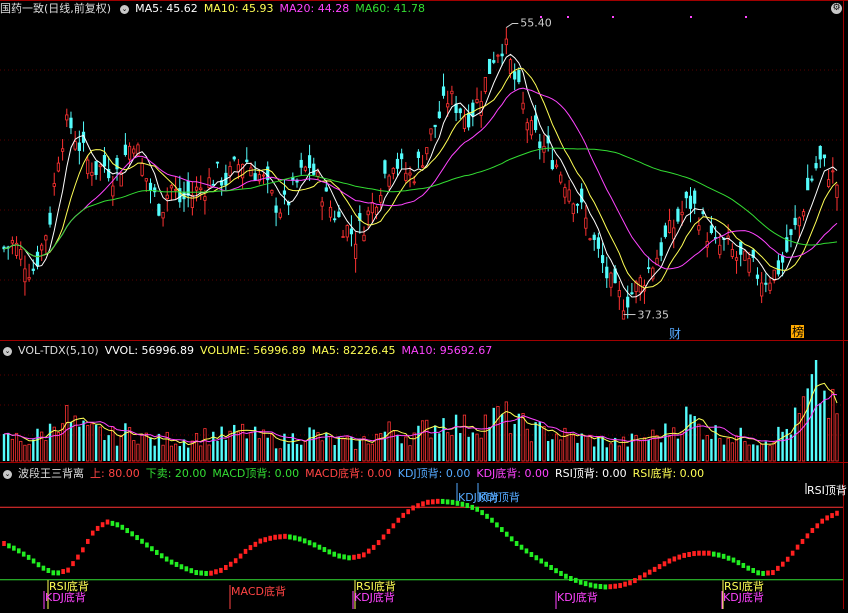 Image resolution: width=848 pixels, height=613 pixels. I want to click on main-indicator-3: MA60: 41.78, so click(390, 8).